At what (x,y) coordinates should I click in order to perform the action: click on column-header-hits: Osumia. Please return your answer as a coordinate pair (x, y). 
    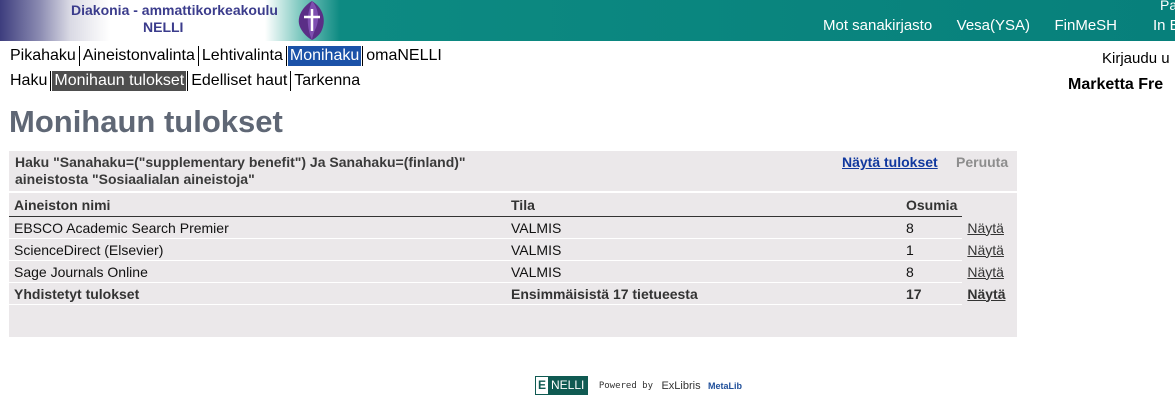
    Looking at the image, I should click on (932, 205).